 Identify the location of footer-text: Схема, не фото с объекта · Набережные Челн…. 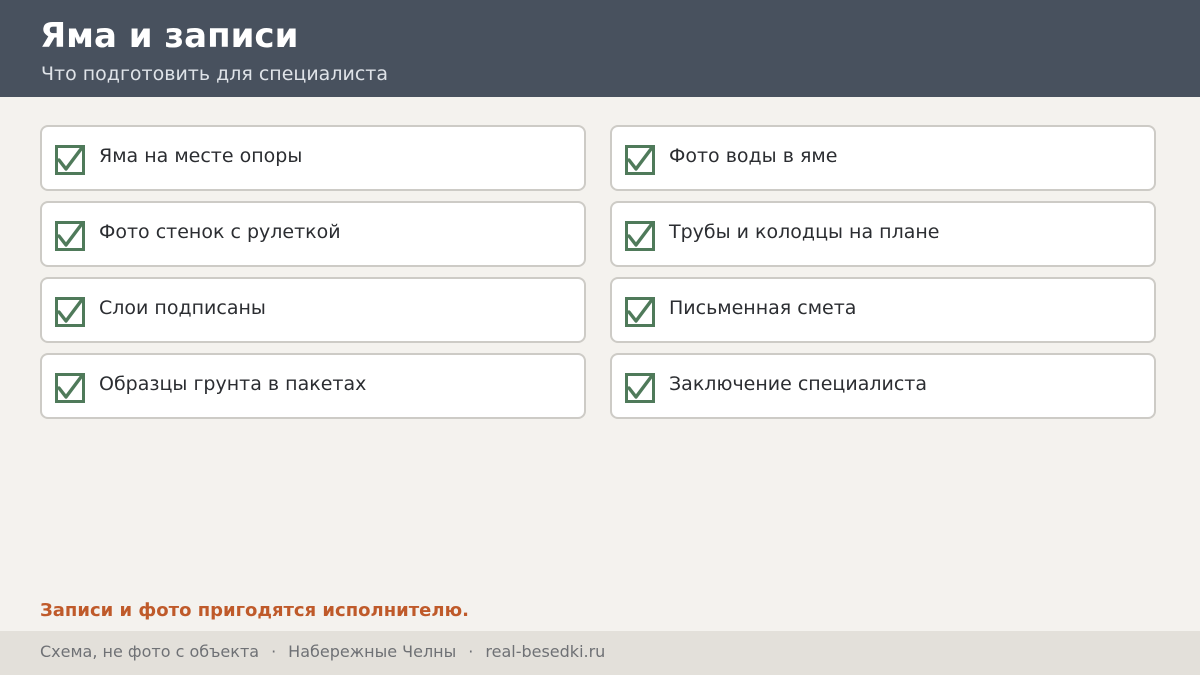
(322, 652).